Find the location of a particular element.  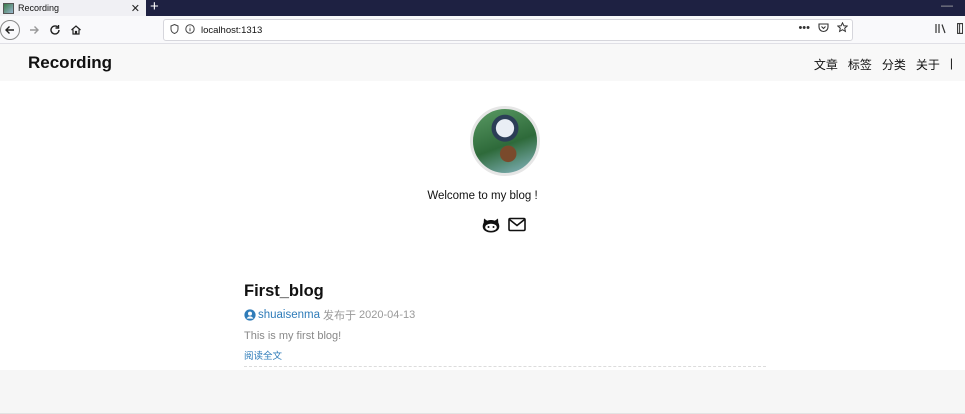

site-header: Recording 文章 标签 分类 关于 | is located at coordinates (482, 62).